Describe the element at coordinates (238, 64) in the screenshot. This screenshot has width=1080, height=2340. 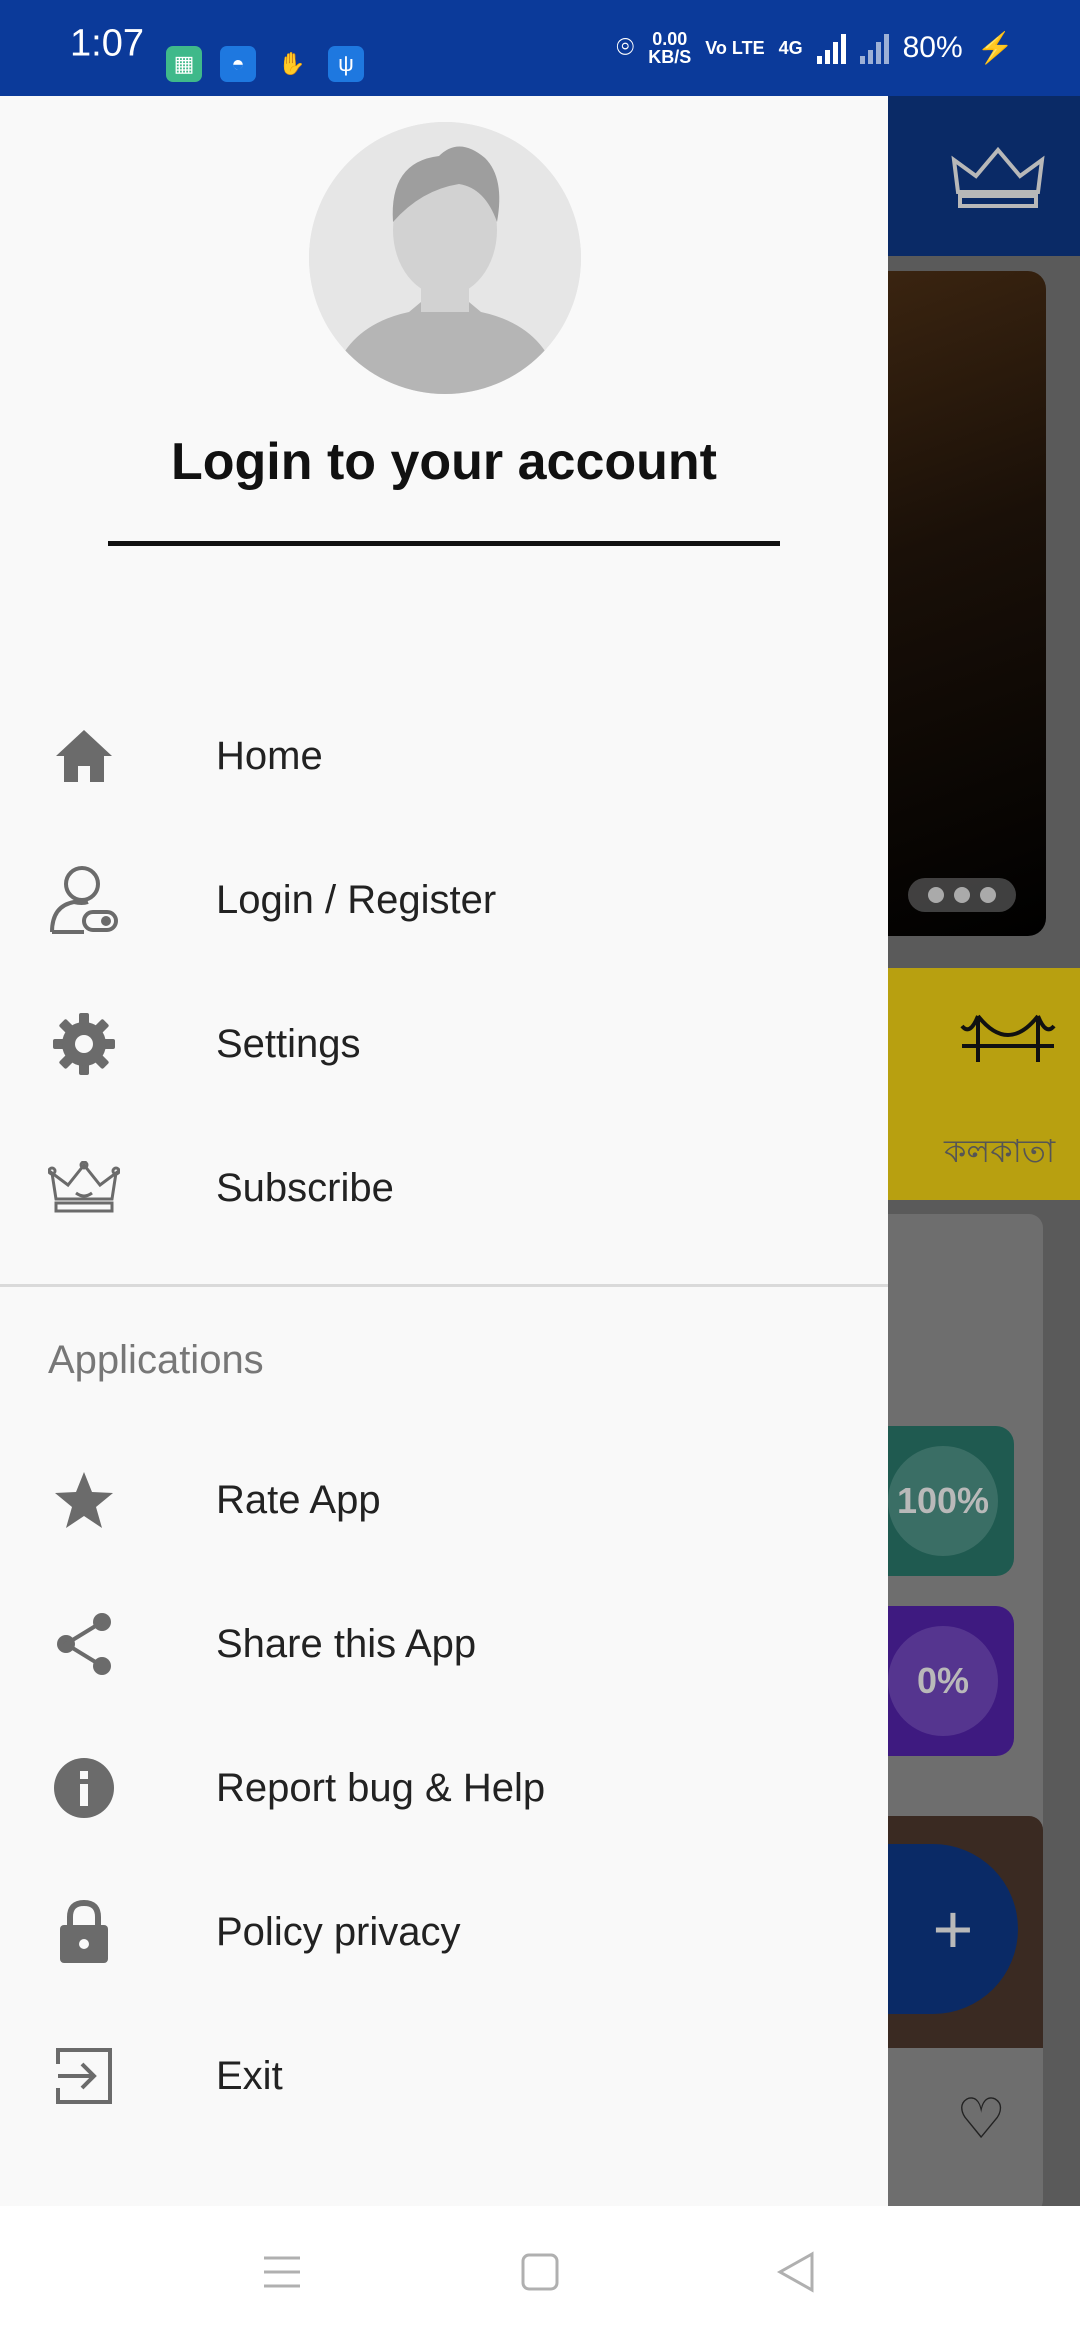
I see `android-icon: ◓` at that location.